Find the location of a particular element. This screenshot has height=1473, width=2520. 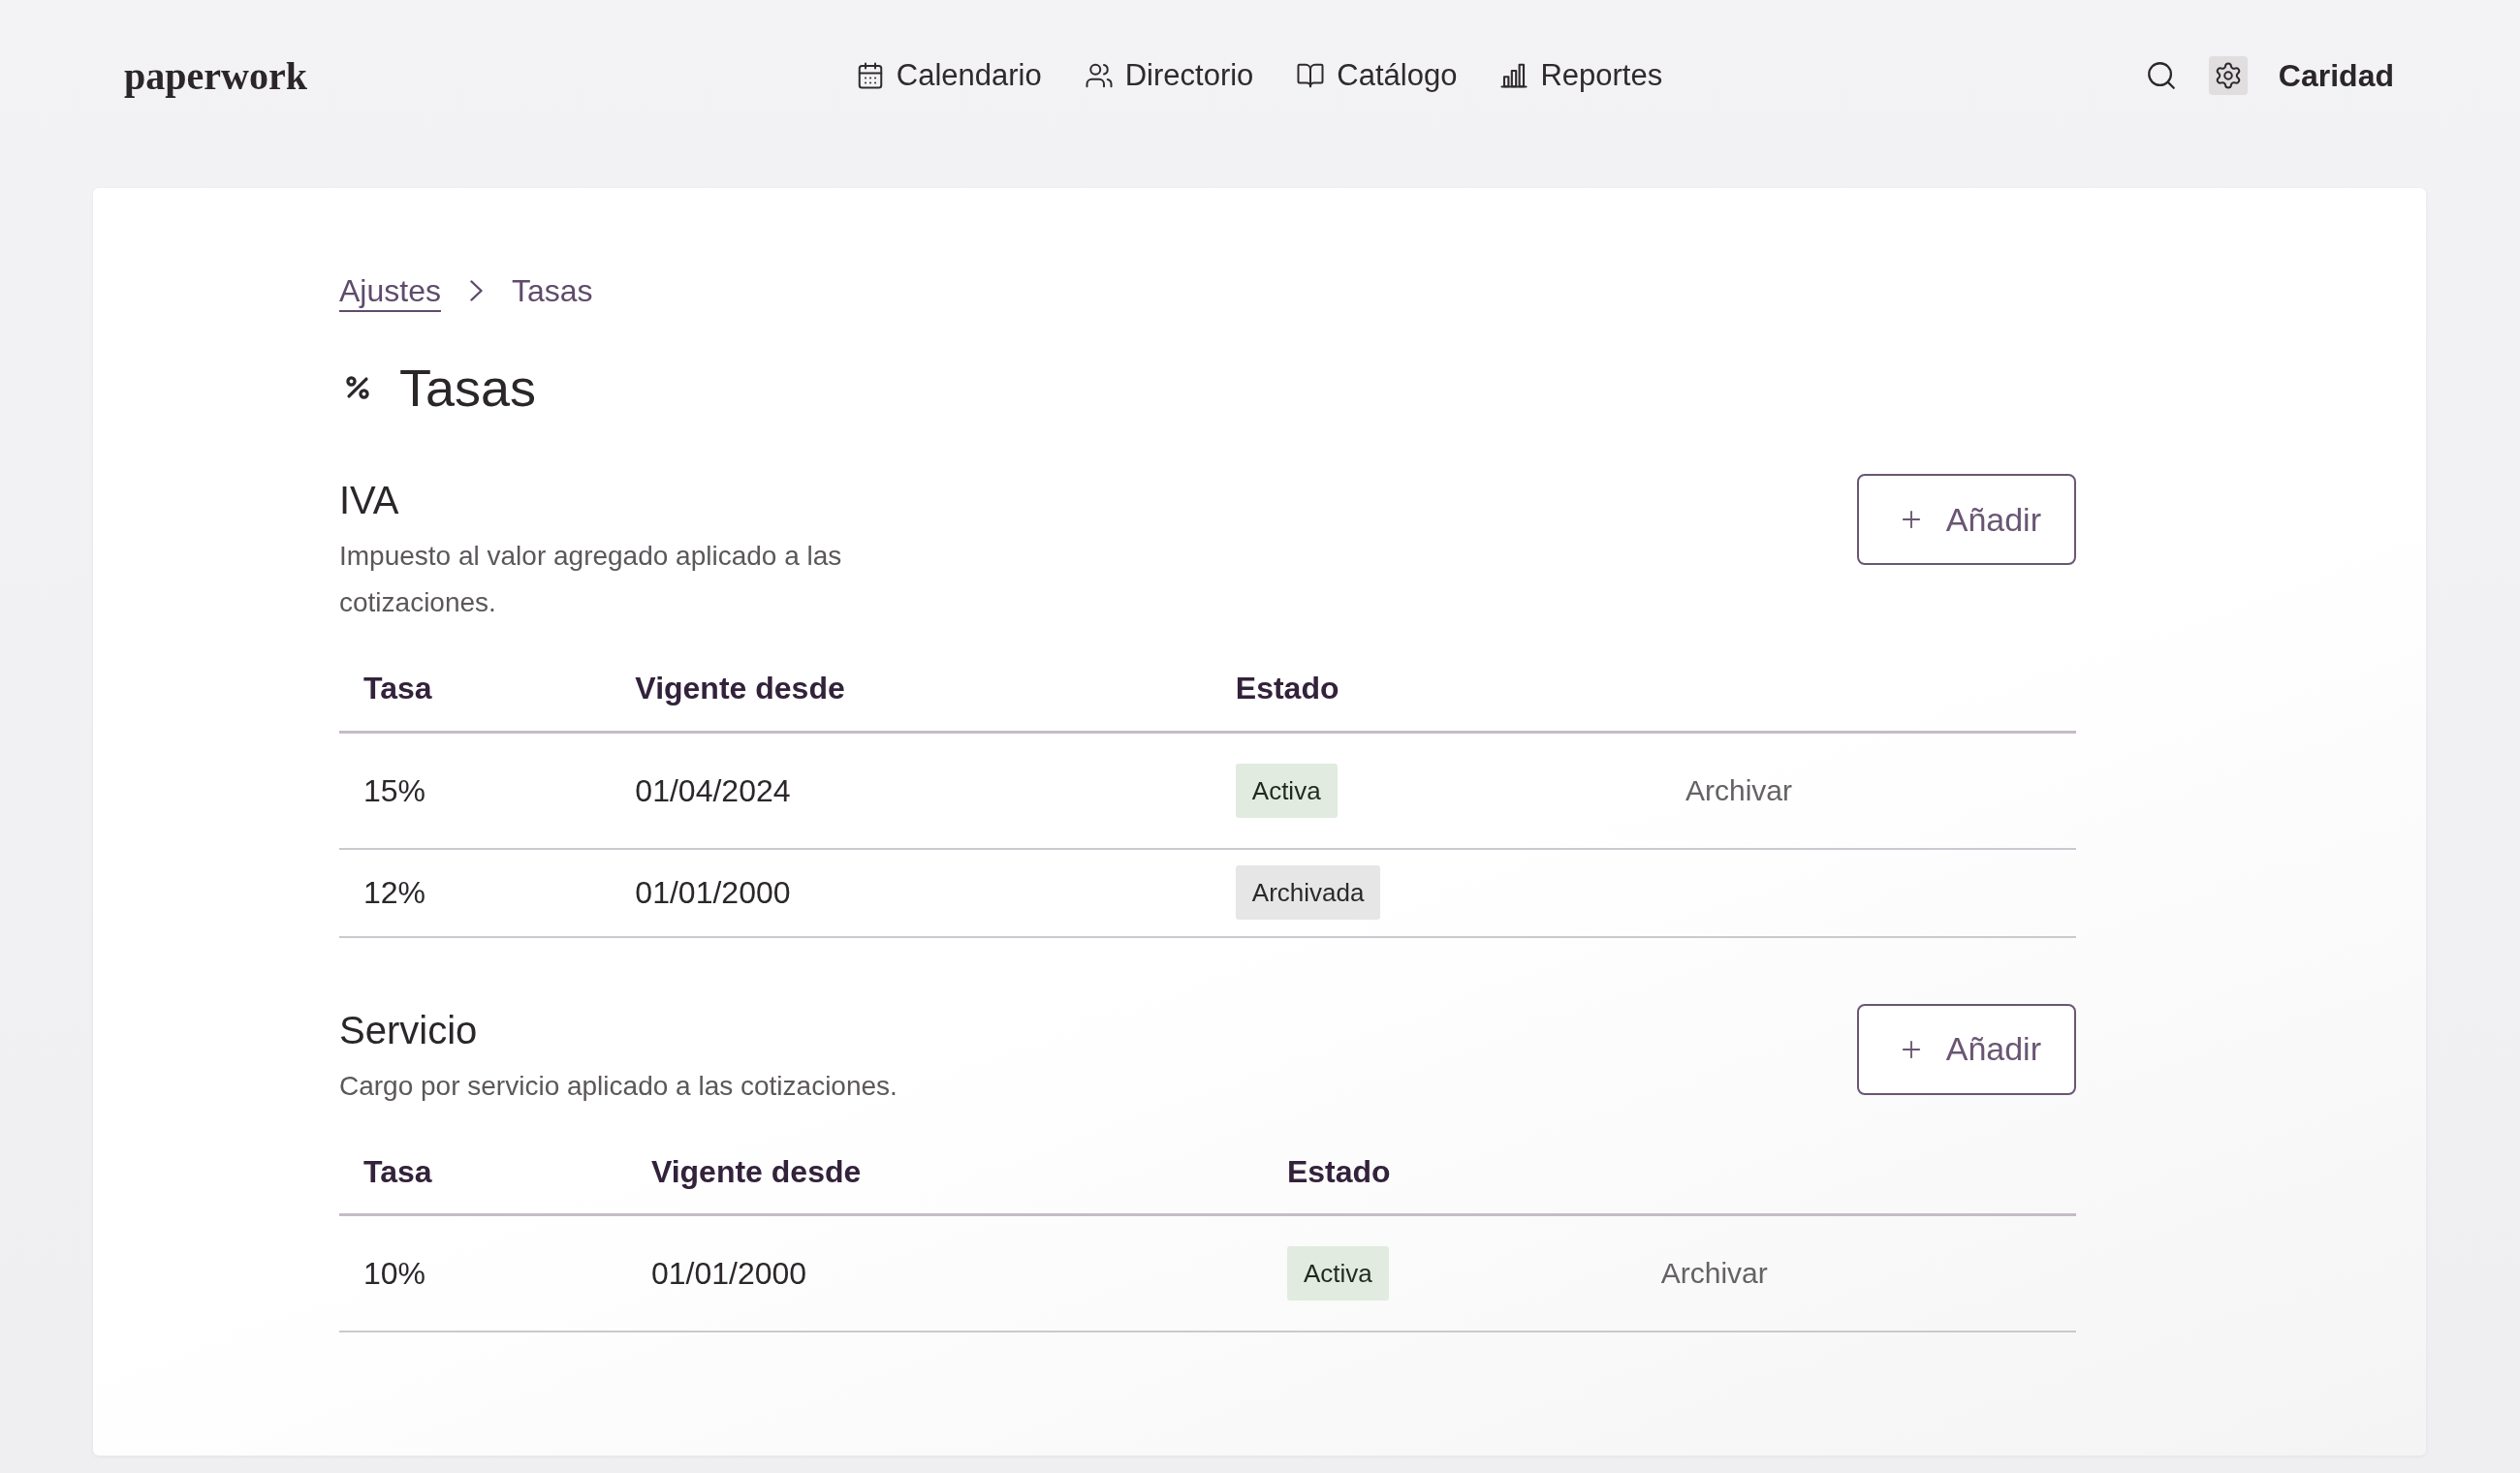

chevron-icon is located at coordinates (476, 290).